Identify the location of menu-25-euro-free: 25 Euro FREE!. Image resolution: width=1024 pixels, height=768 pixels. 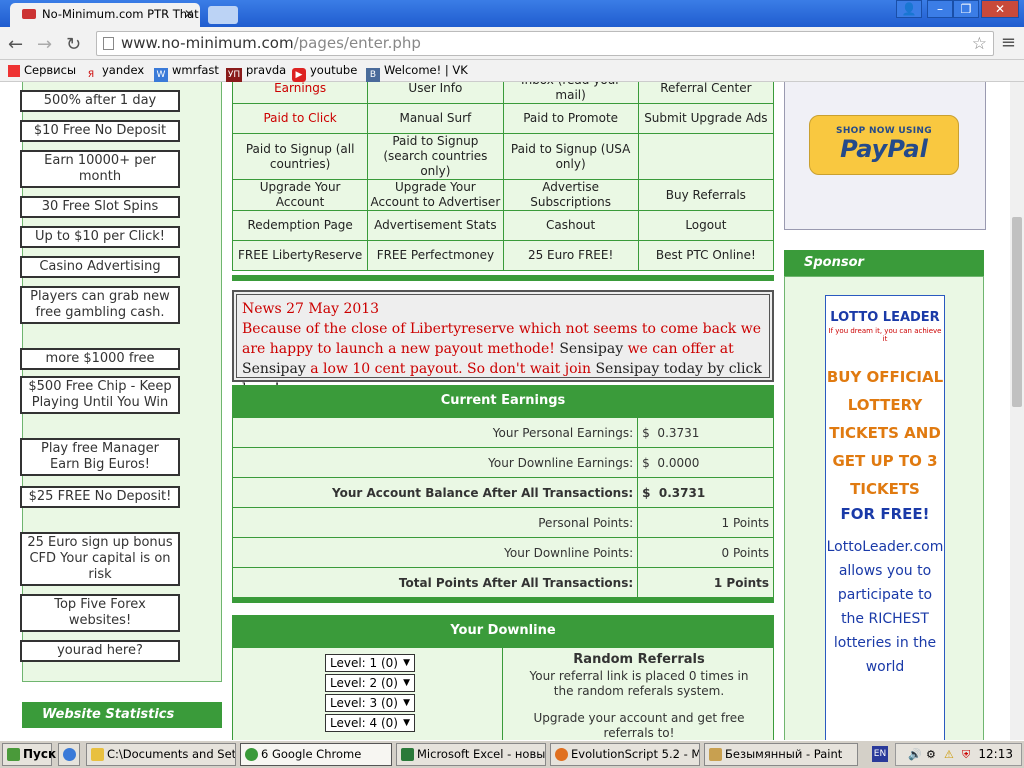
(570, 255).